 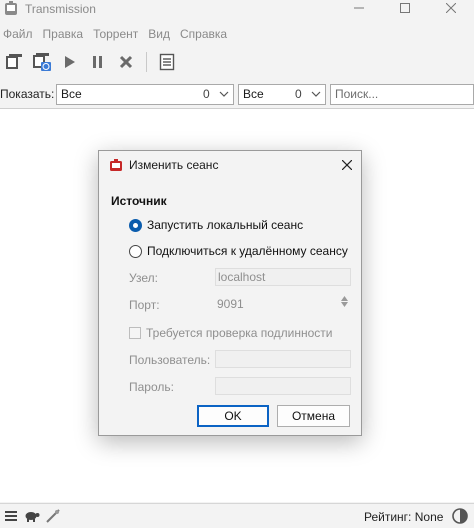 I want to click on port-stepper, so click(x=344, y=302).